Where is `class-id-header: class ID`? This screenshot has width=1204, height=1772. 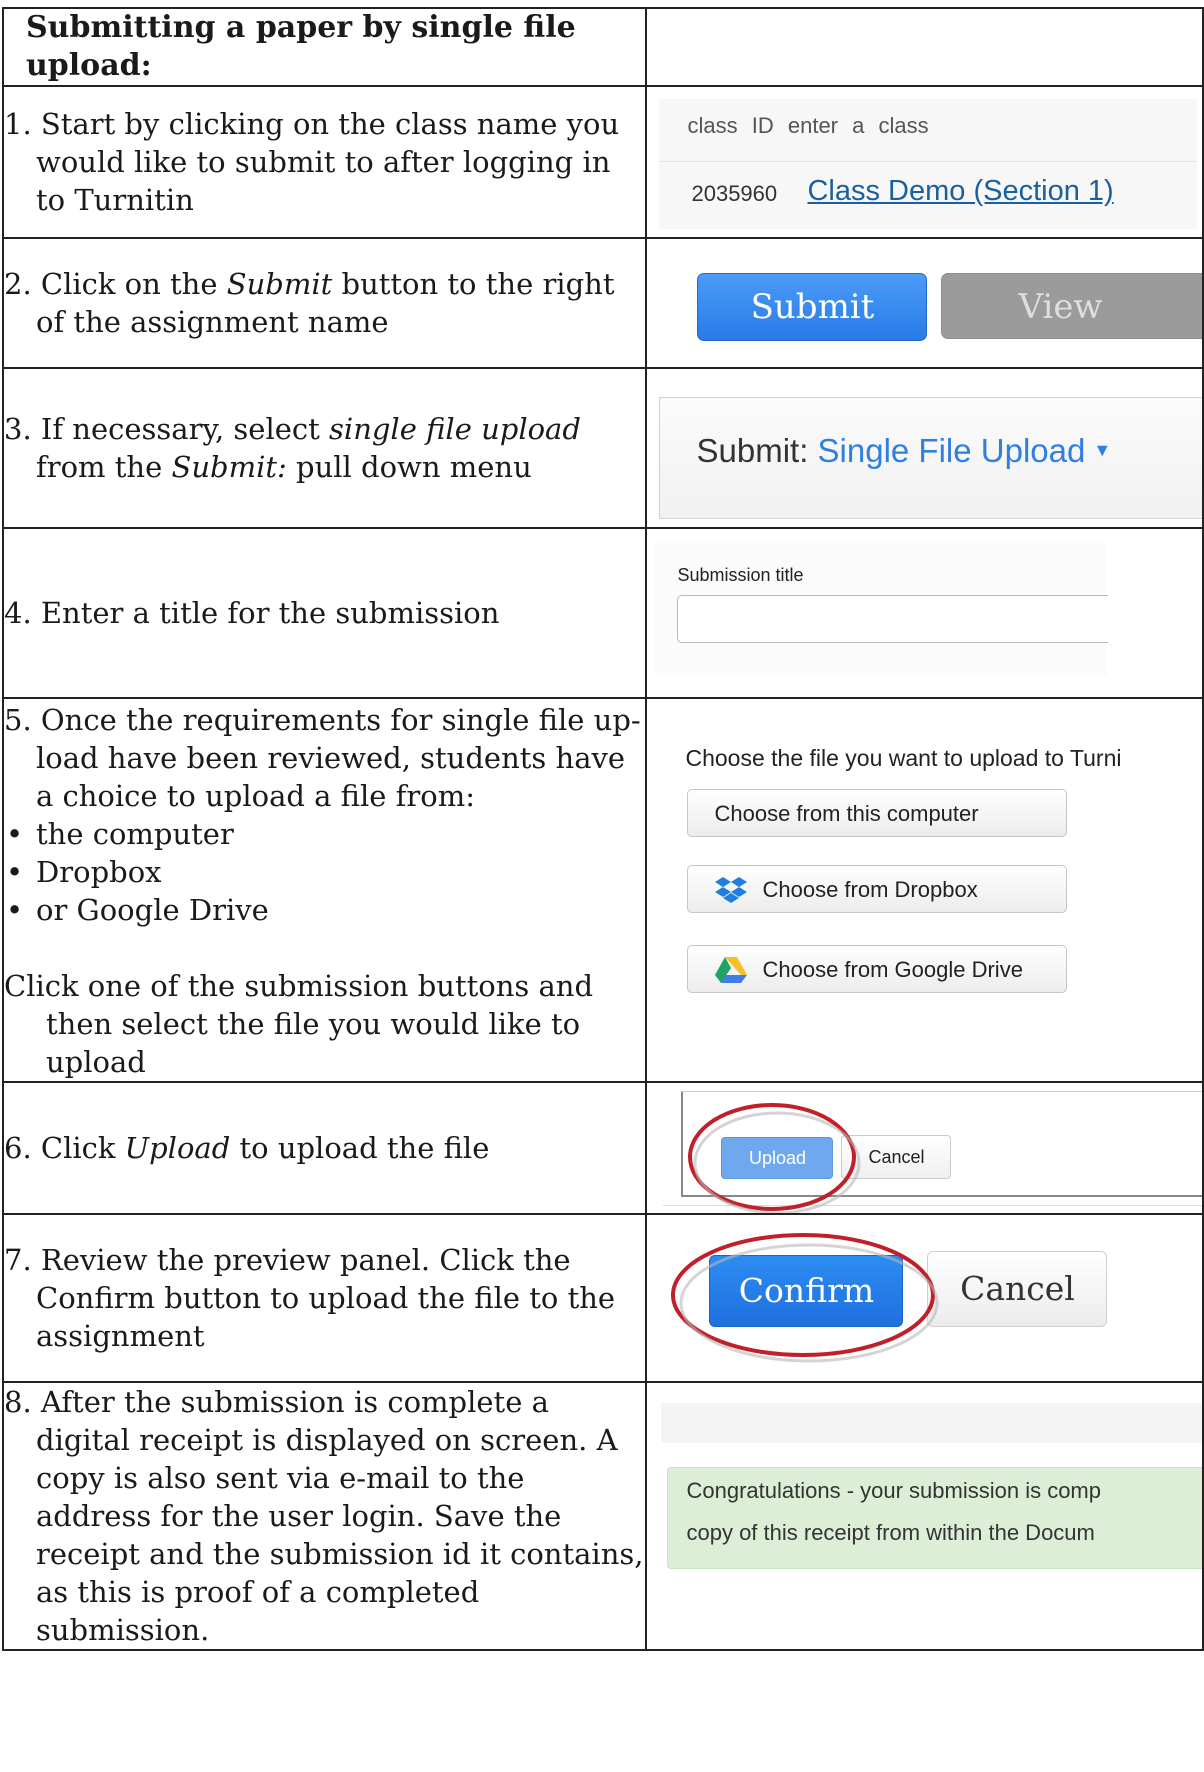
class-id-header: class ID is located at coordinates (730, 125).